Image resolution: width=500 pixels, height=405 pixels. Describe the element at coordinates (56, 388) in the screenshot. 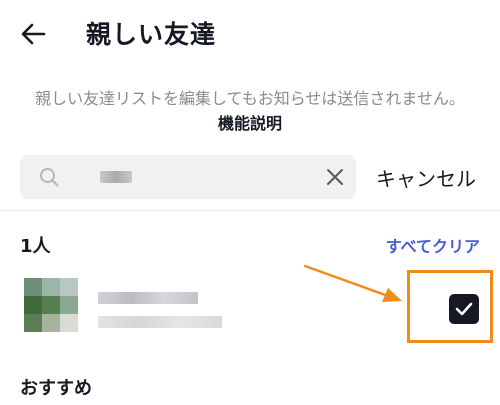

I see `recommend-section-title: おすすめ` at that location.